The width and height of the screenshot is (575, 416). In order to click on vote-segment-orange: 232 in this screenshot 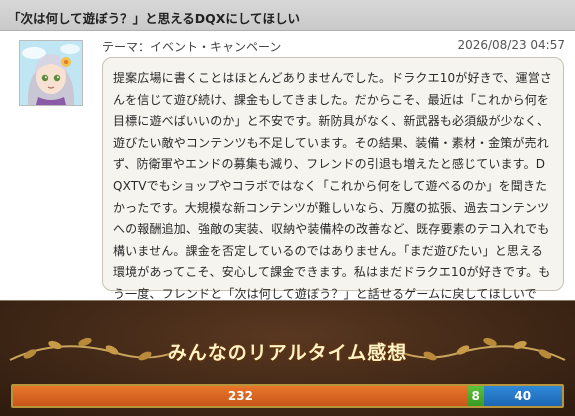, I will do `click(240, 396)`.